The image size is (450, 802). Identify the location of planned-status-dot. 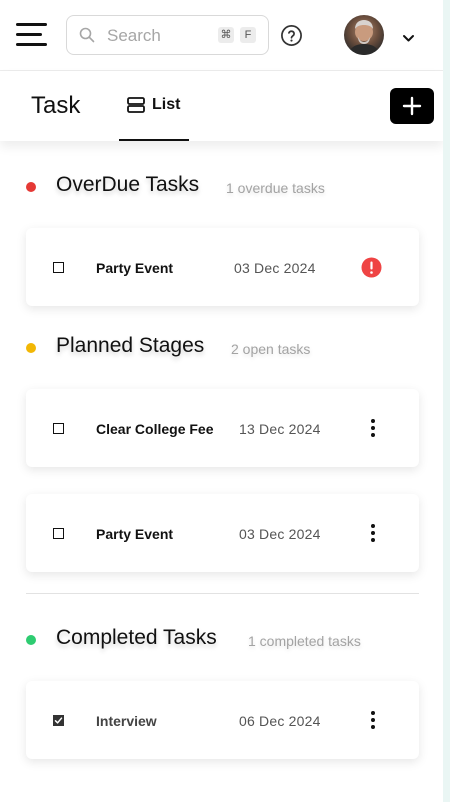
(31, 348).